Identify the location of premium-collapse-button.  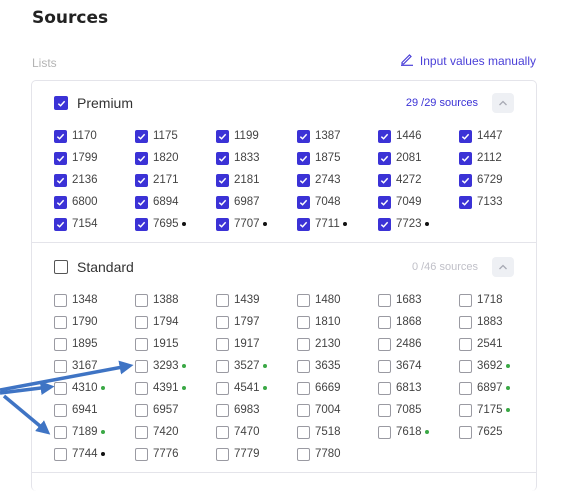
(503, 103).